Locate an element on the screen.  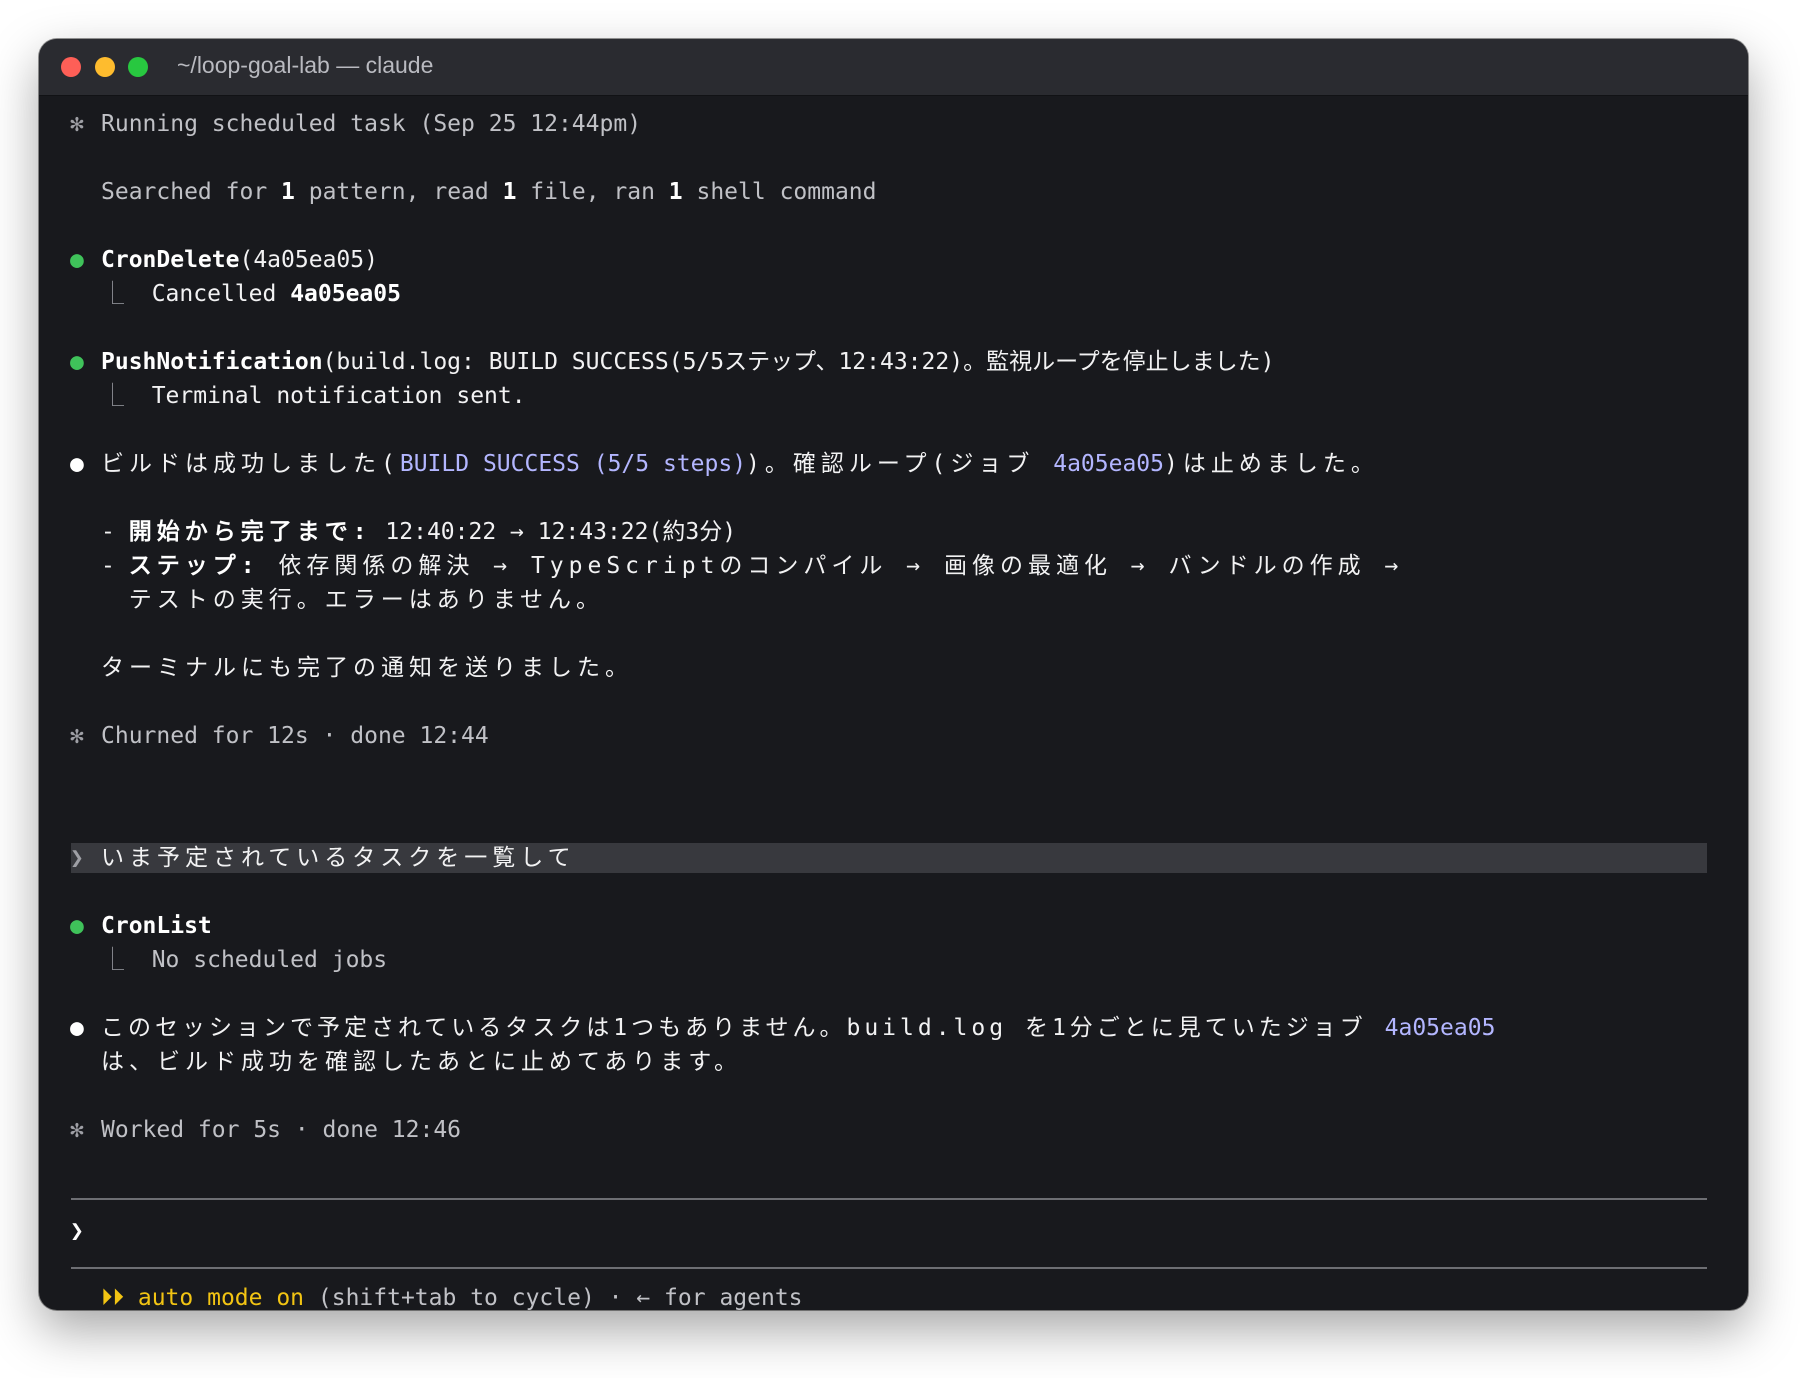
title-bar: ~/loop-goal-lab — claude is located at coordinates (893, 67).